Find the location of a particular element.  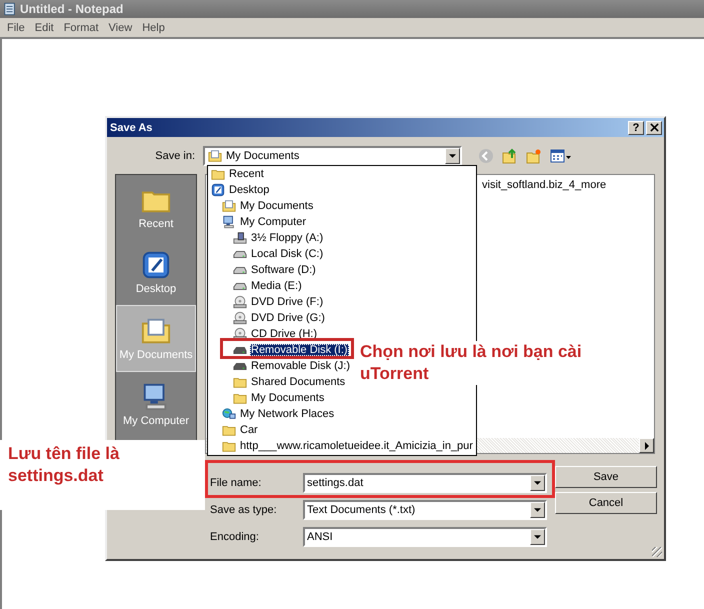

window-title: Untitled - Notepad is located at coordinates (72, 9).